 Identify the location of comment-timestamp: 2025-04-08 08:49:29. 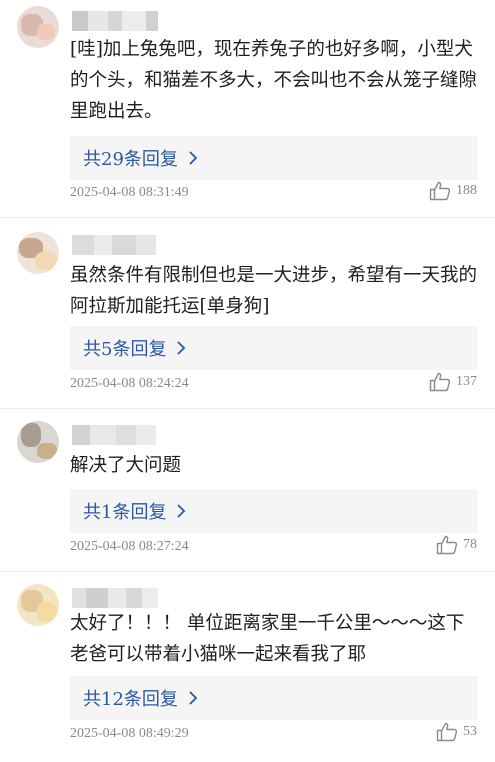
(129, 733).